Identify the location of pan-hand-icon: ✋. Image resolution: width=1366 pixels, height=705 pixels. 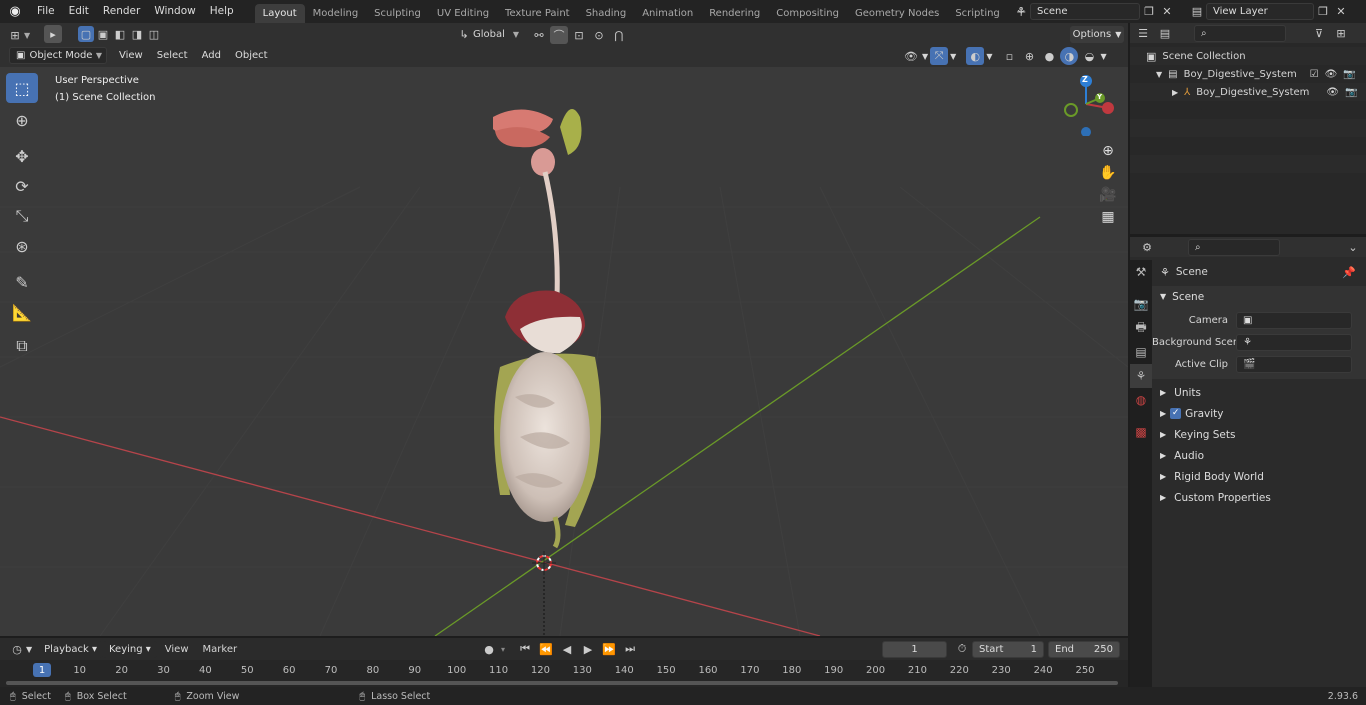
(1108, 173).